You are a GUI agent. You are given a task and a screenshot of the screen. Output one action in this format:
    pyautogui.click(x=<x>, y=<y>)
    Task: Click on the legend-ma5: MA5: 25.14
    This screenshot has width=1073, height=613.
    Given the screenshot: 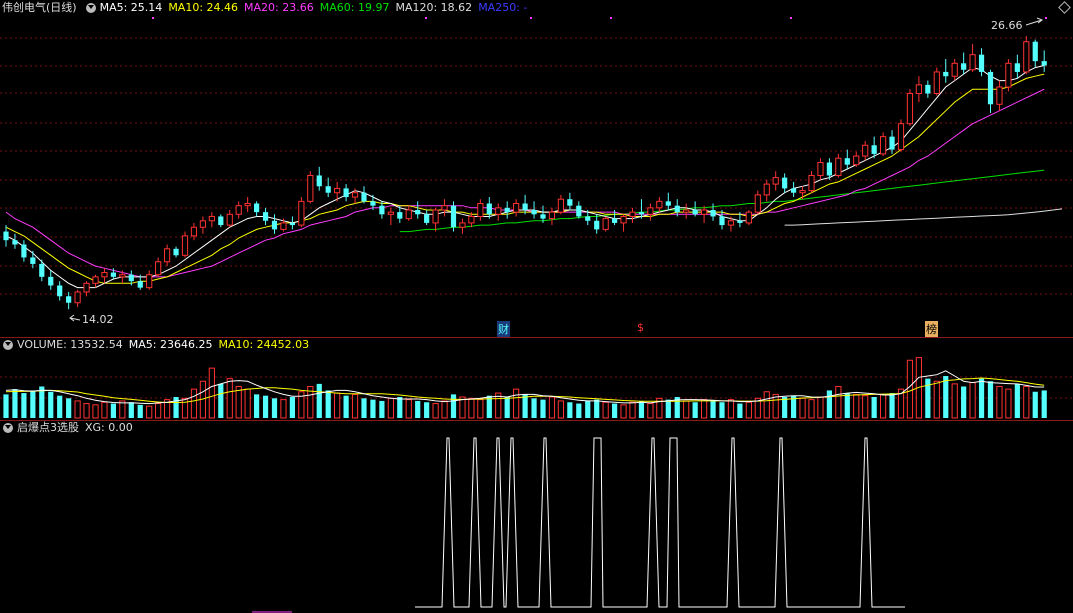 What is the action you would take?
    pyautogui.click(x=131, y=7)
    